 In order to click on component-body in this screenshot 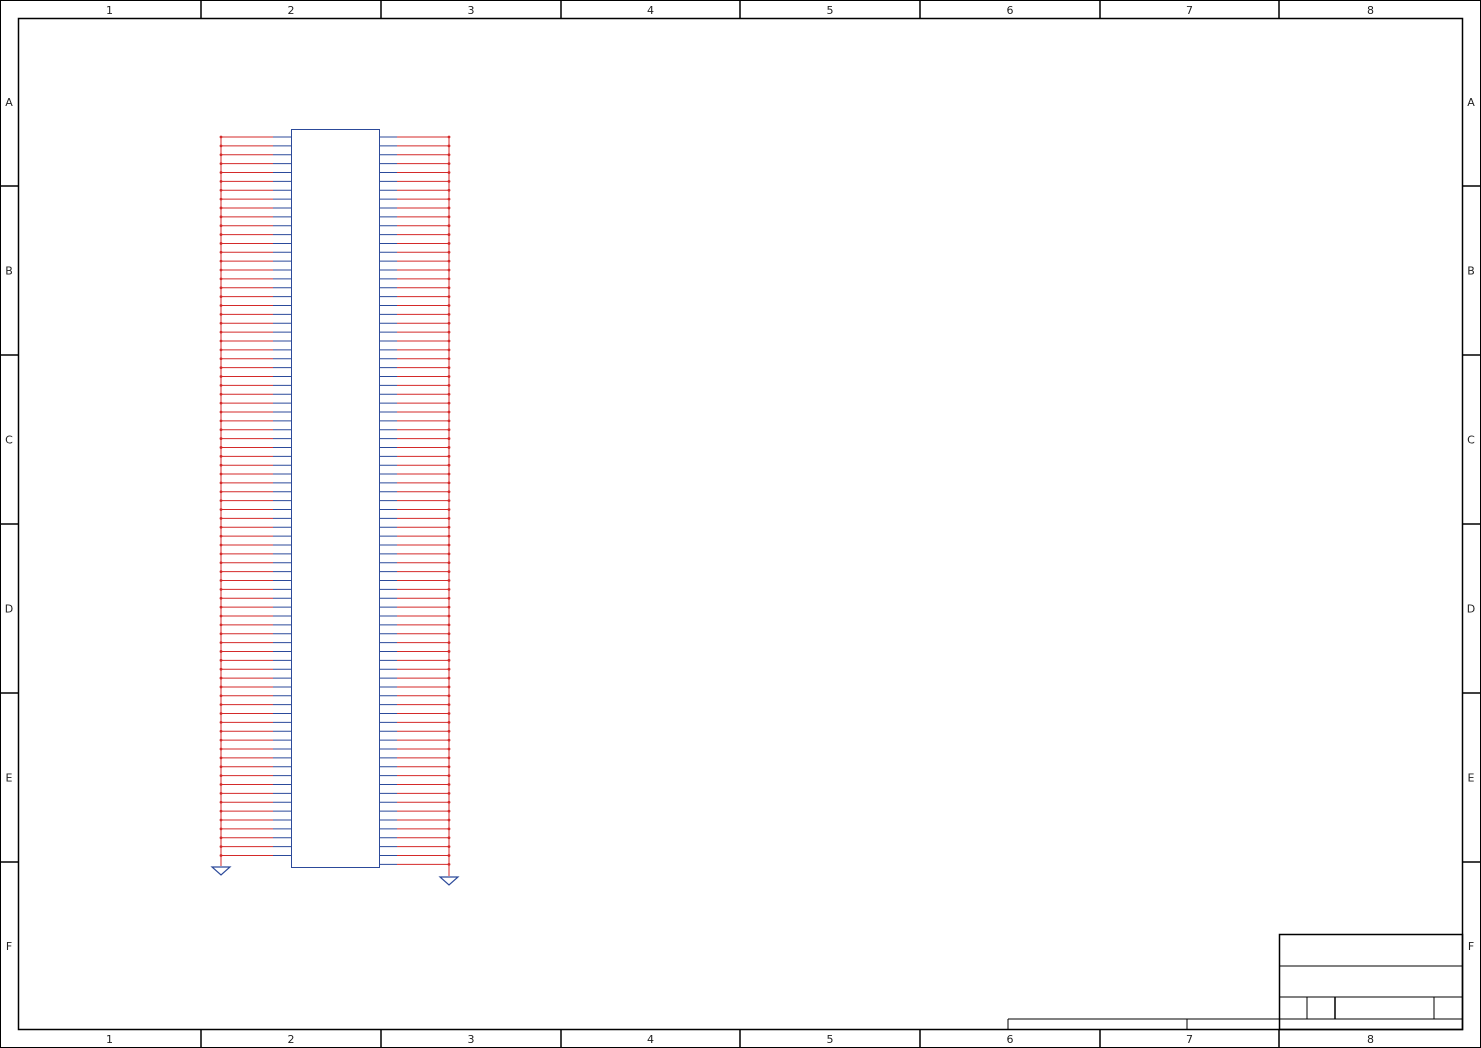, I will do `click(335, 498)`.